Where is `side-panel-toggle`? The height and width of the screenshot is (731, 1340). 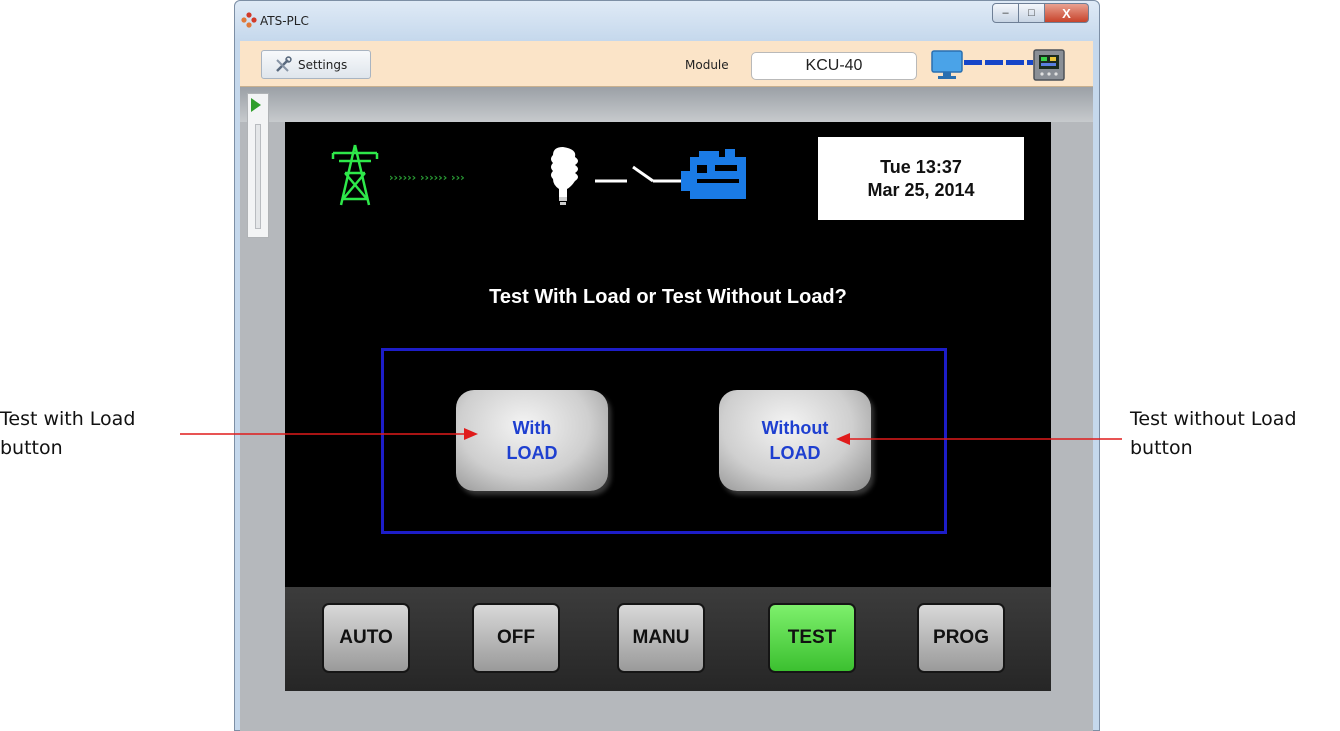
side-panel-toggle is located at coordinates (258, 165).